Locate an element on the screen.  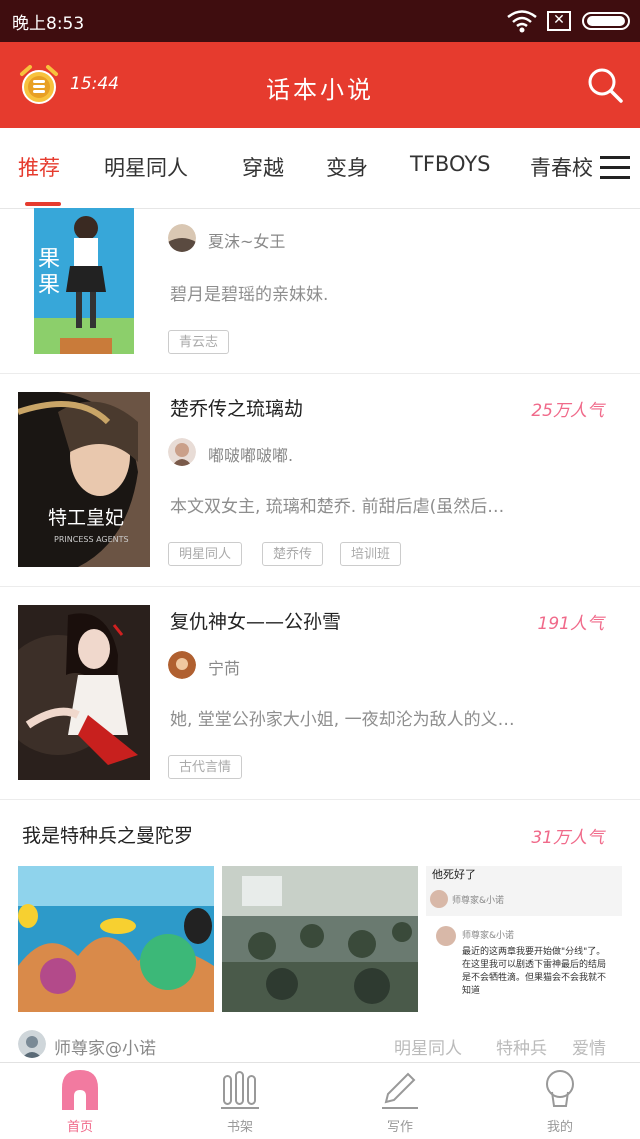
tab-celebrity-fanfic: 明星同人 is located at coordinates (146, 167).